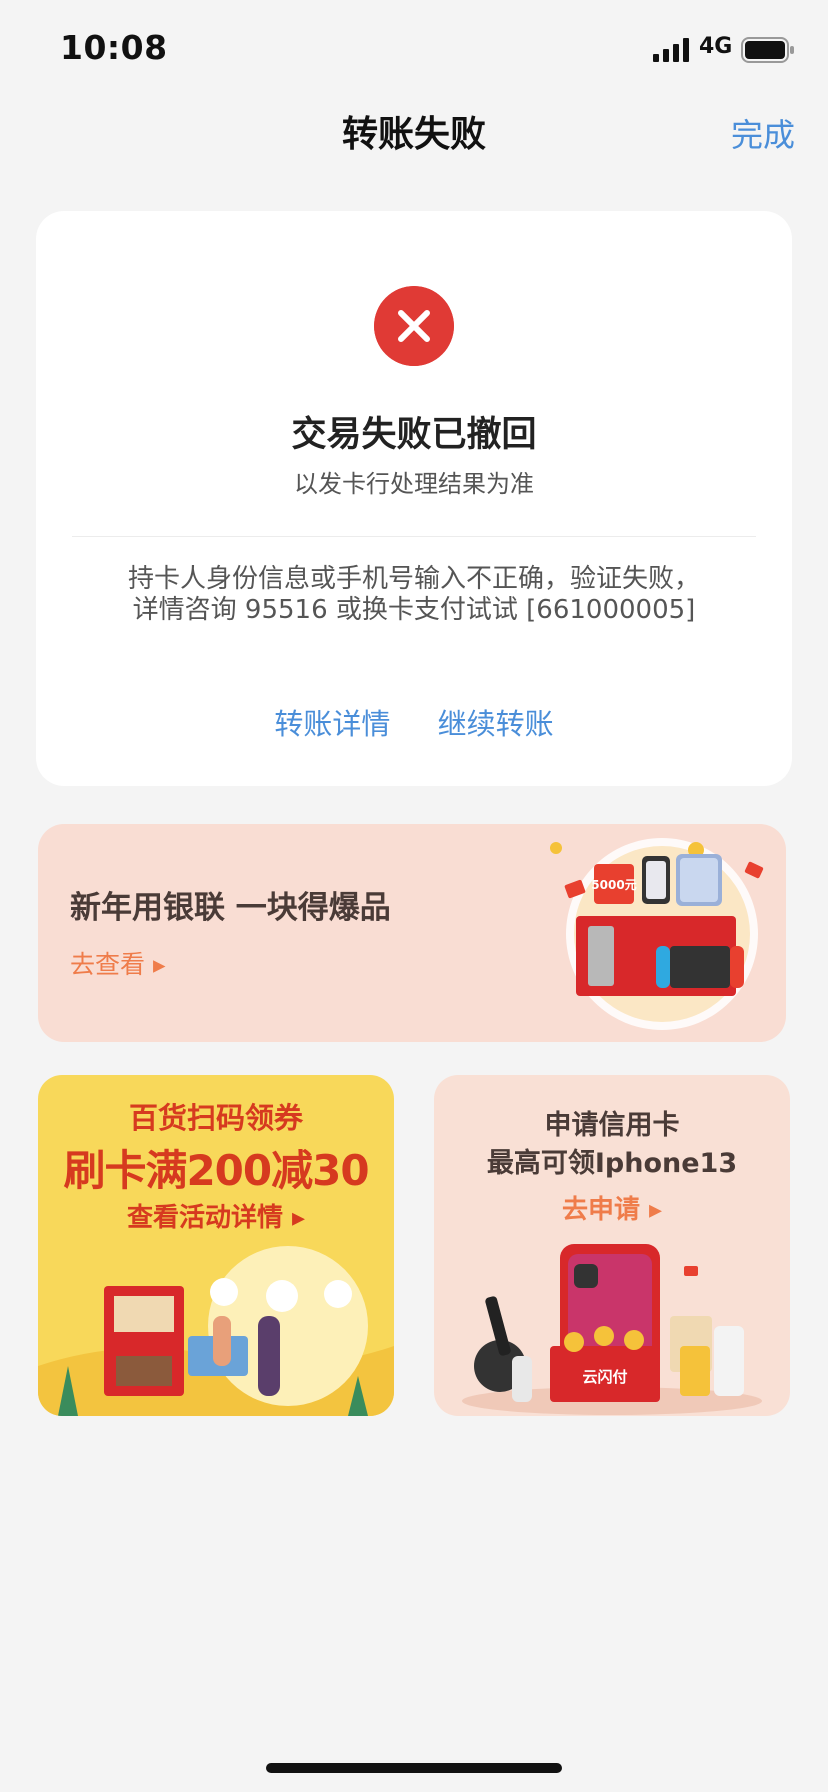 This screenshot has height=1792, width=828. Describe the element at coordinates (496, 722) in the screenshot. I see `continue-transfer-link: 继续转账` at that location.